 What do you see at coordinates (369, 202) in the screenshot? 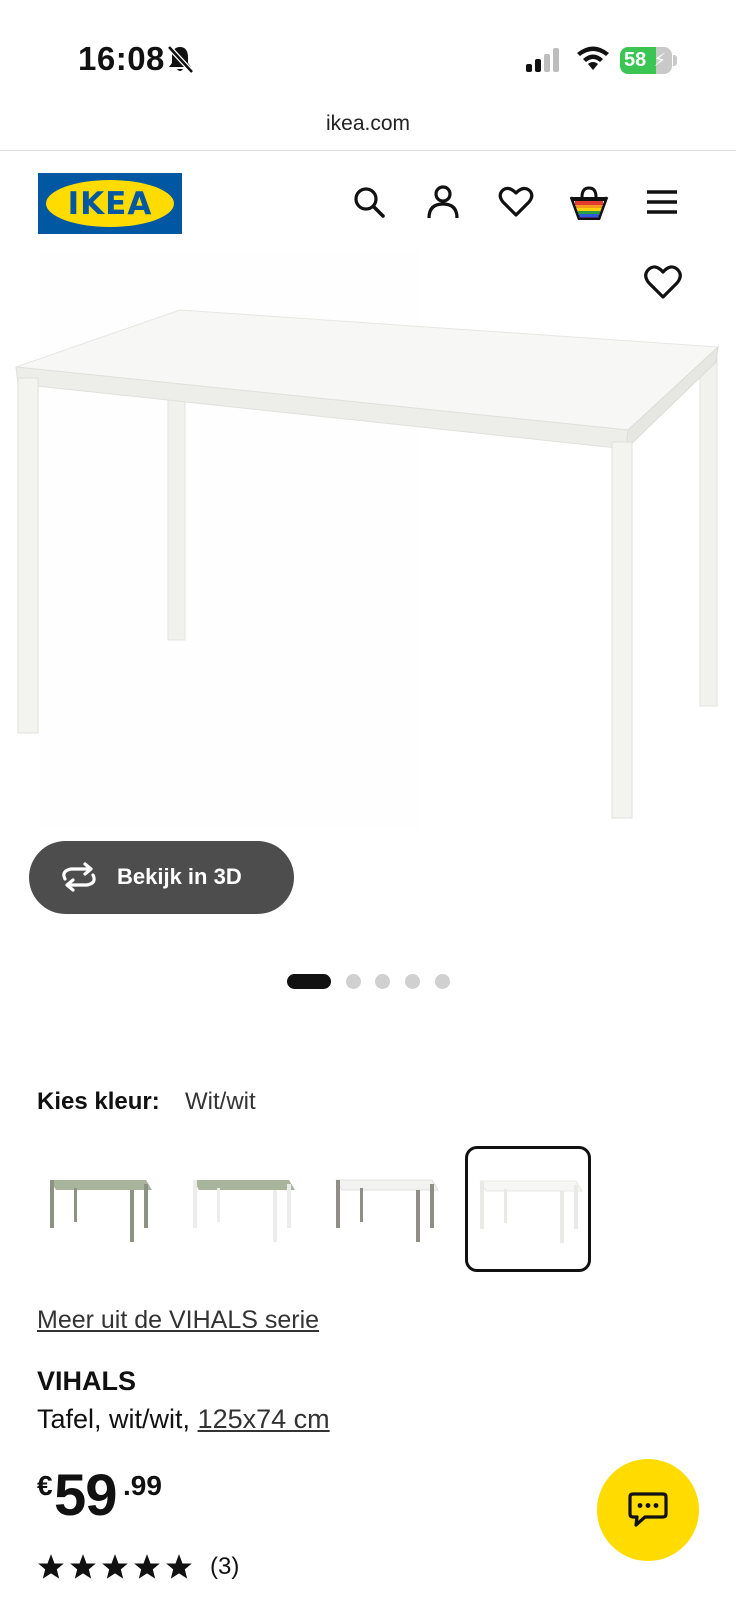
I see `search-icon` at bounding box center [369, 202].